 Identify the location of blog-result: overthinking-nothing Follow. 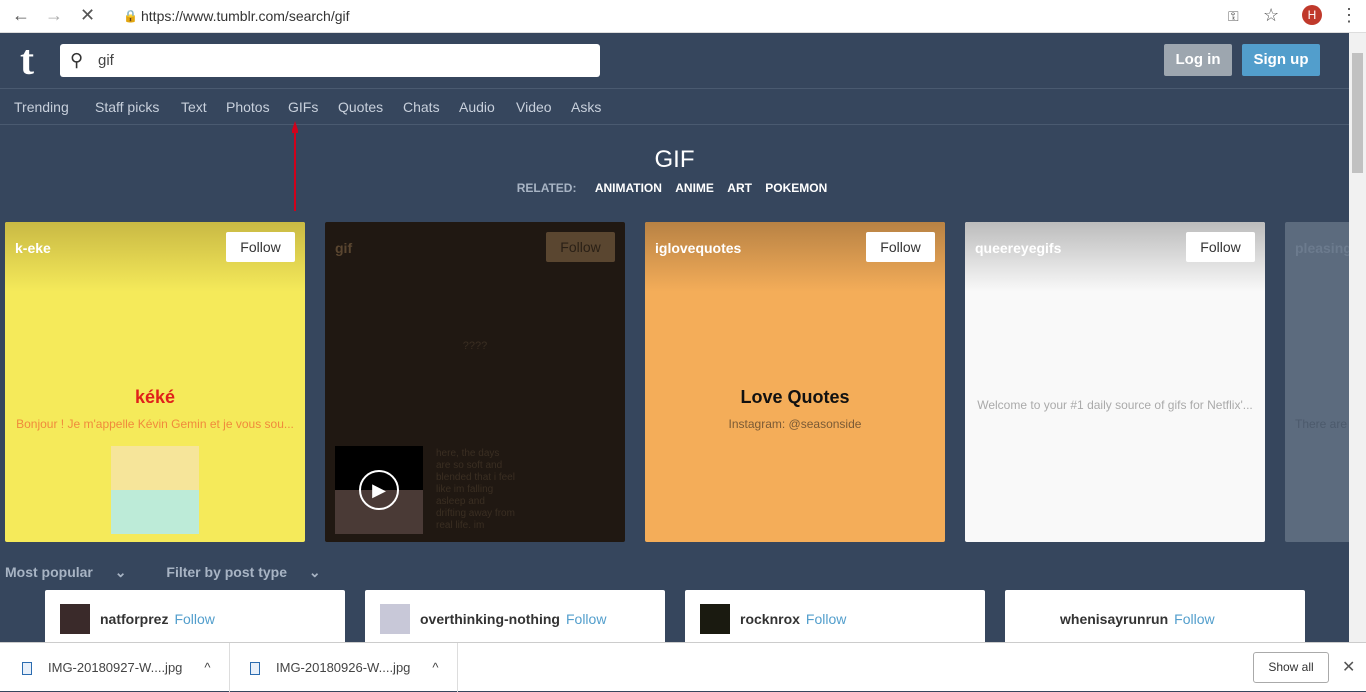
(515, 616).